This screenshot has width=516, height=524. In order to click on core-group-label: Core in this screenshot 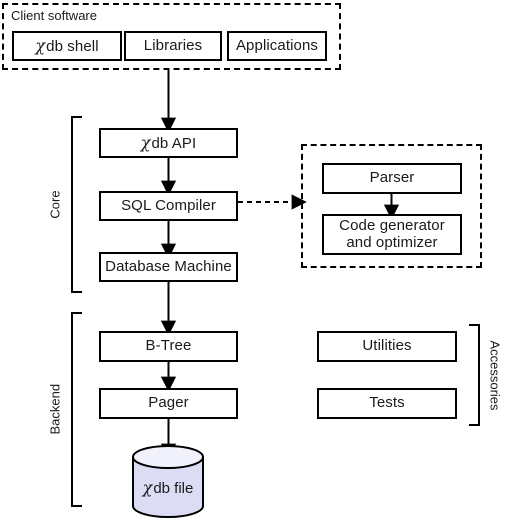, I will do `click(55, 204)`.